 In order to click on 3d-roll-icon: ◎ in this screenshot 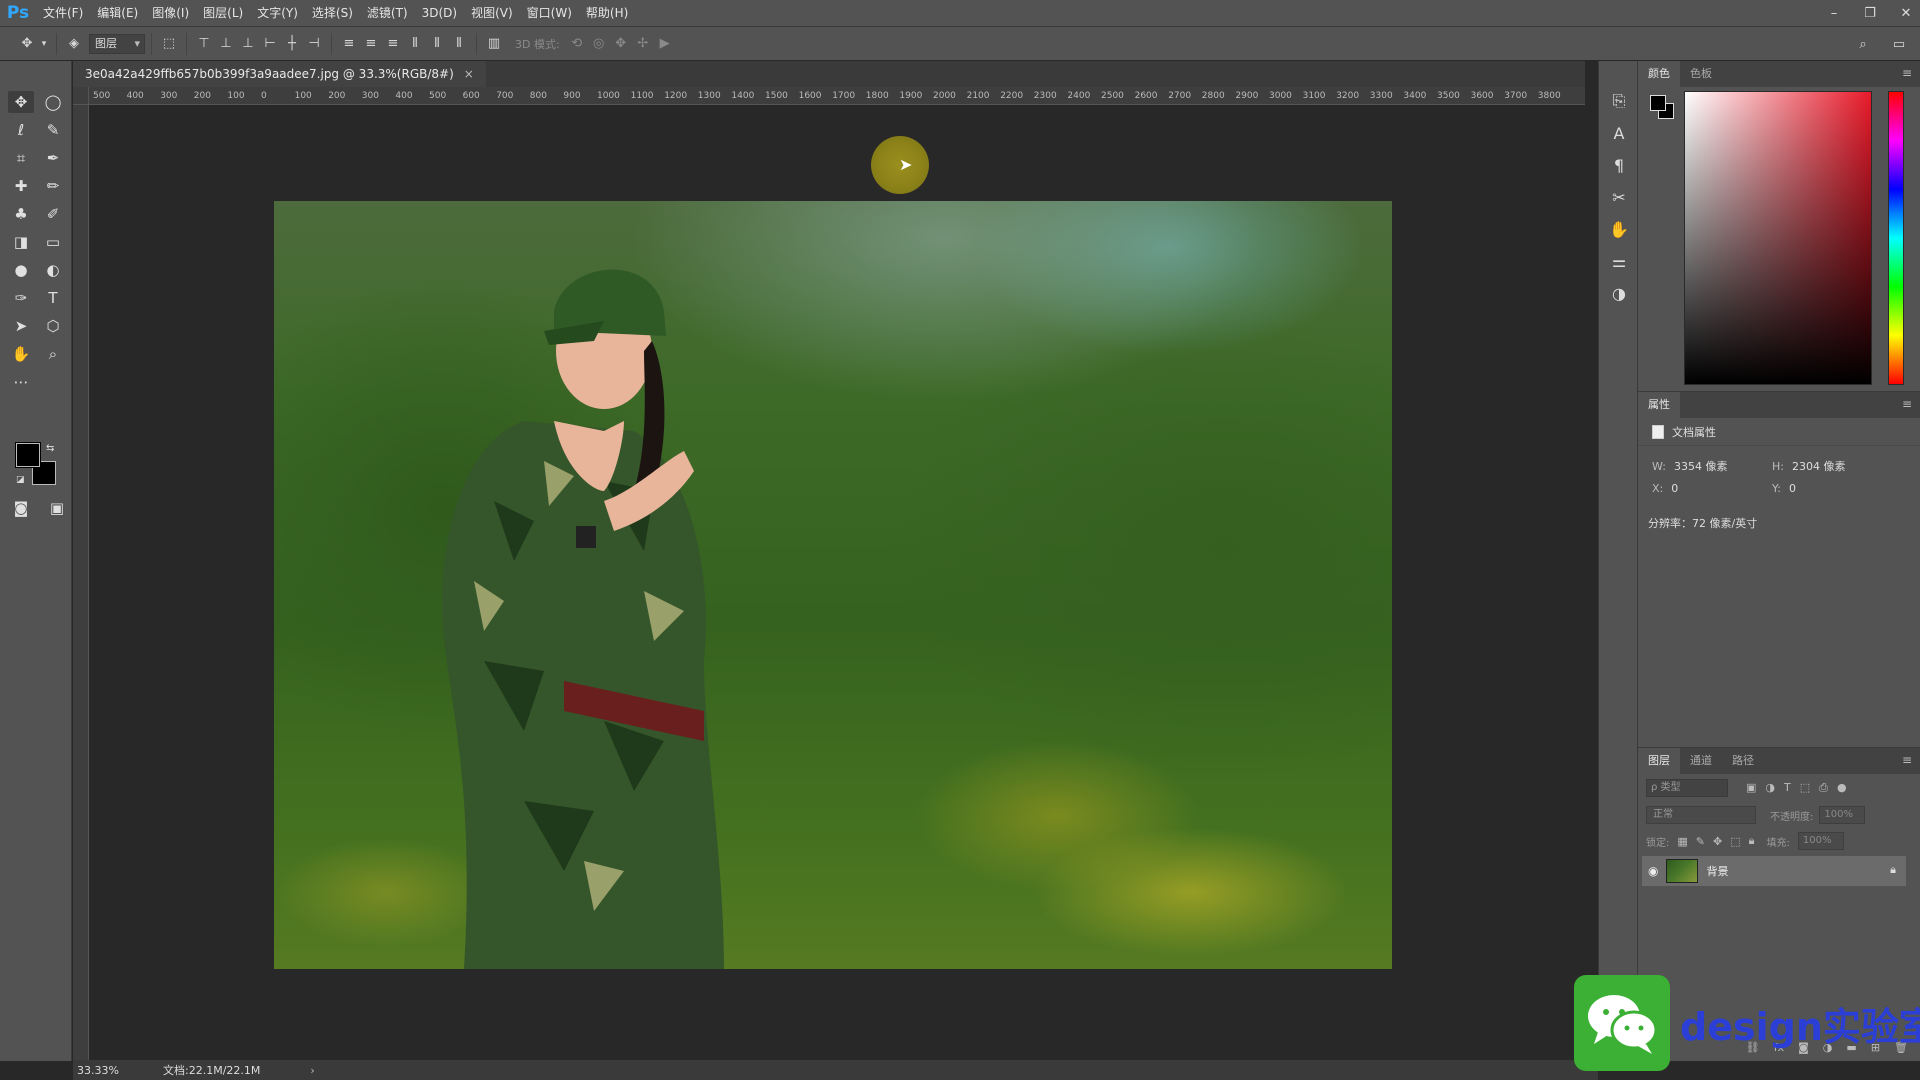, I will do `click(599, 44)`.